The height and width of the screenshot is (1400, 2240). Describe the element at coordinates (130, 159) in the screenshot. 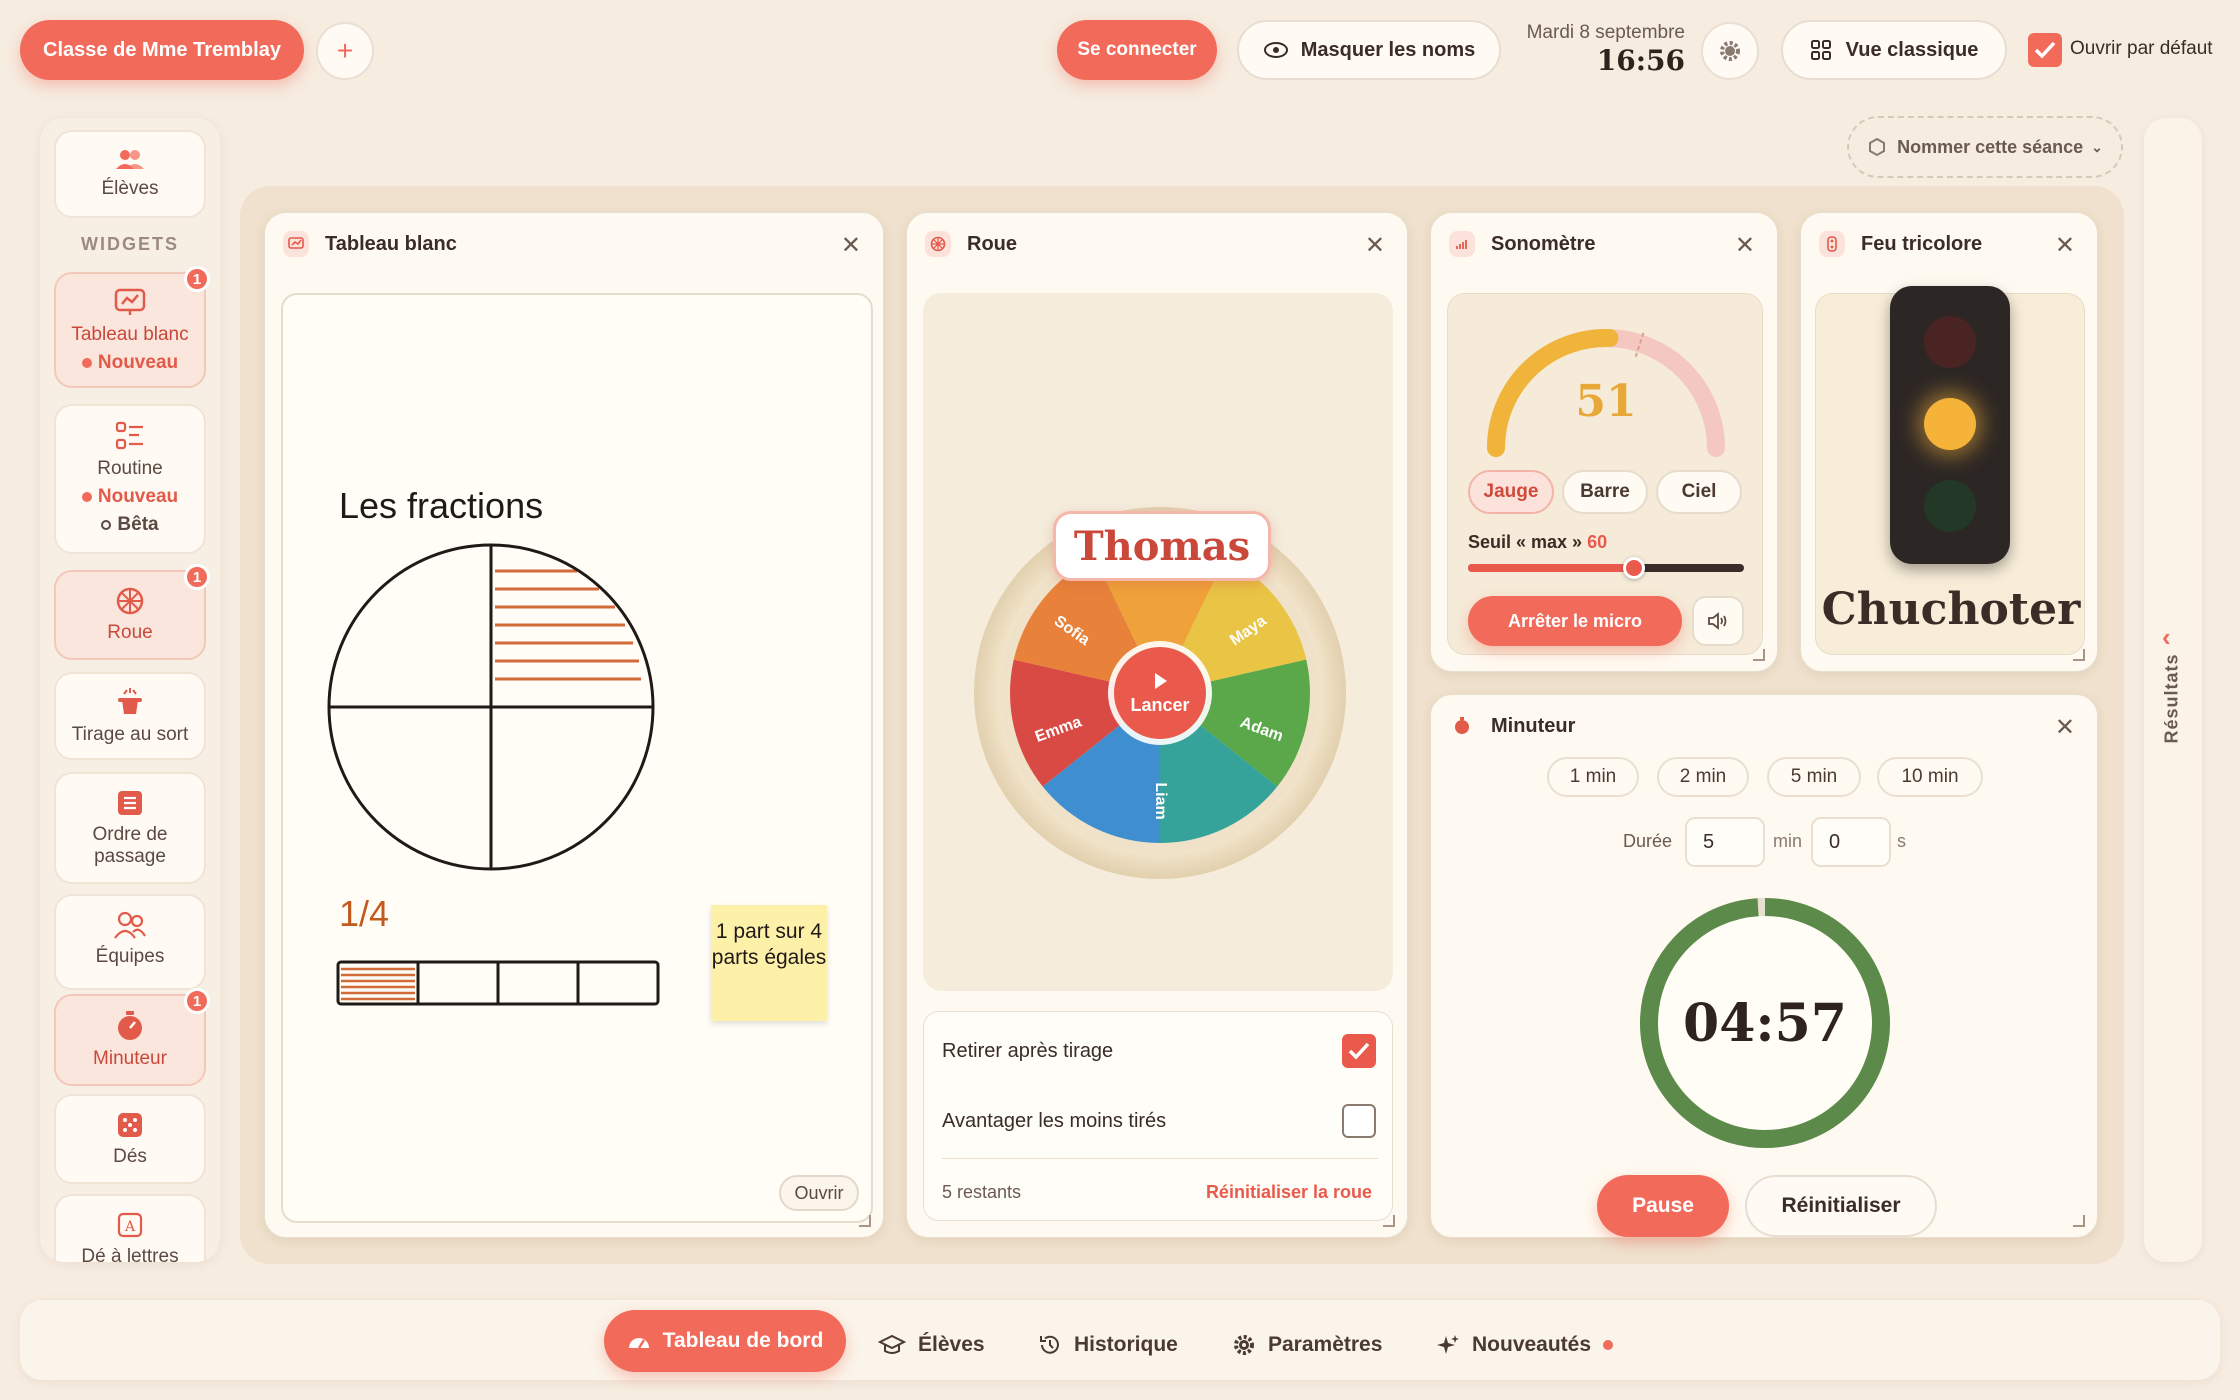

I see `students-icon` at that location.